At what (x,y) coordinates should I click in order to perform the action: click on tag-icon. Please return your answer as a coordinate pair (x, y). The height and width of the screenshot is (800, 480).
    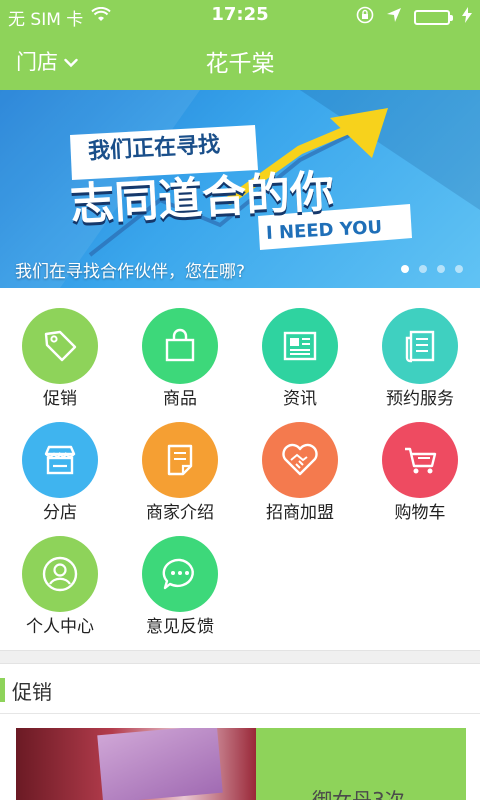
    Looking at the image, I should click on (60, 346).